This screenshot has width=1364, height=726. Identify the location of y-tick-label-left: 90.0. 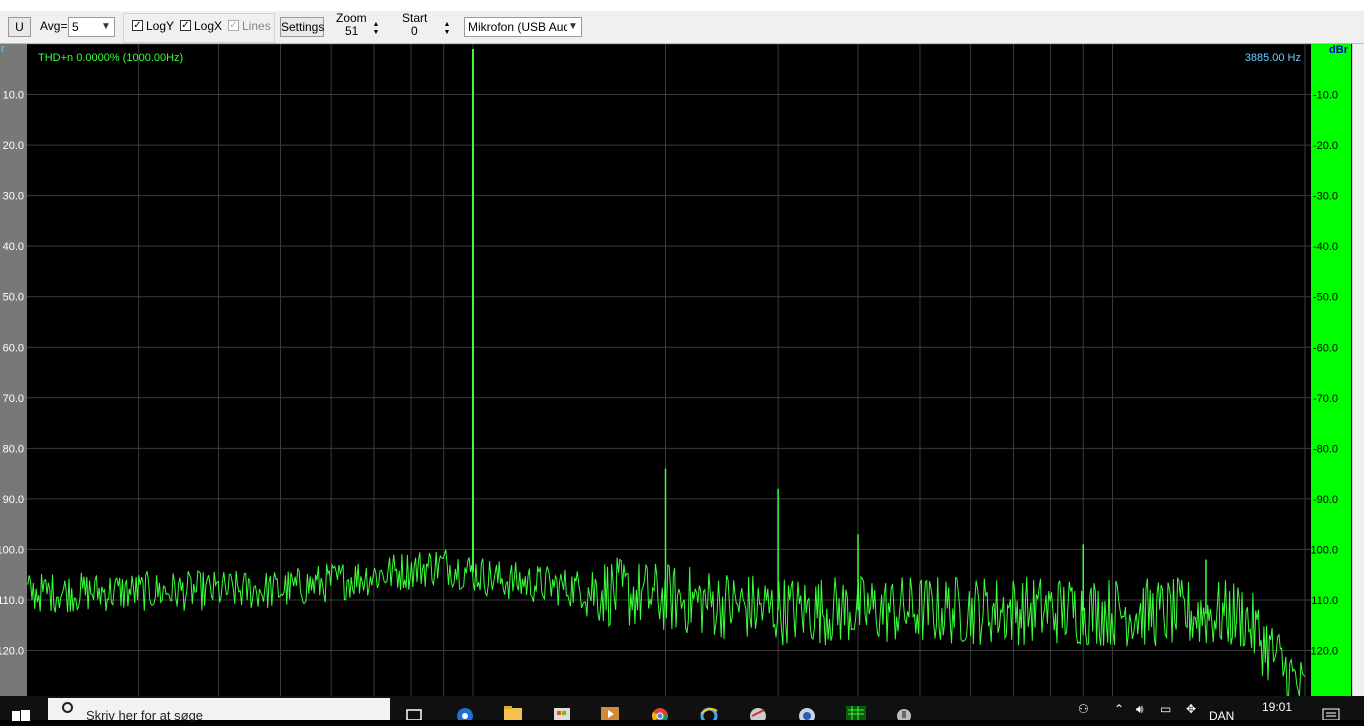
(13, 500).